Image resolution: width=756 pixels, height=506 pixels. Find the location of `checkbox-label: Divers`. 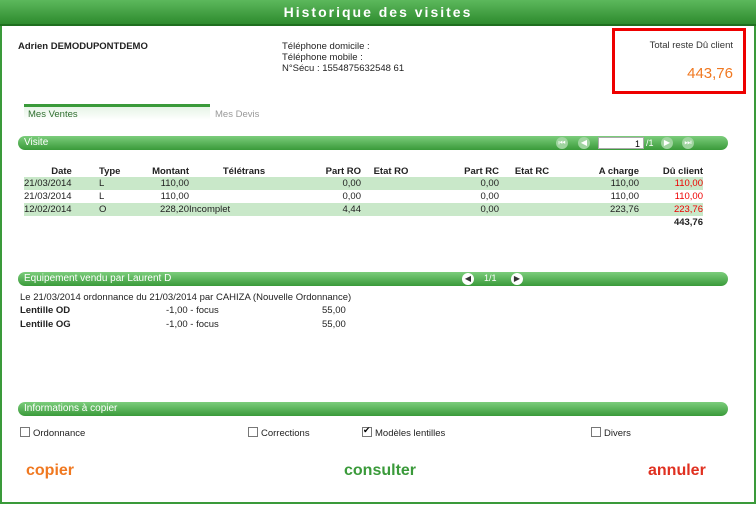

checkbox-label: Divers is located at coordinates (617, 433).